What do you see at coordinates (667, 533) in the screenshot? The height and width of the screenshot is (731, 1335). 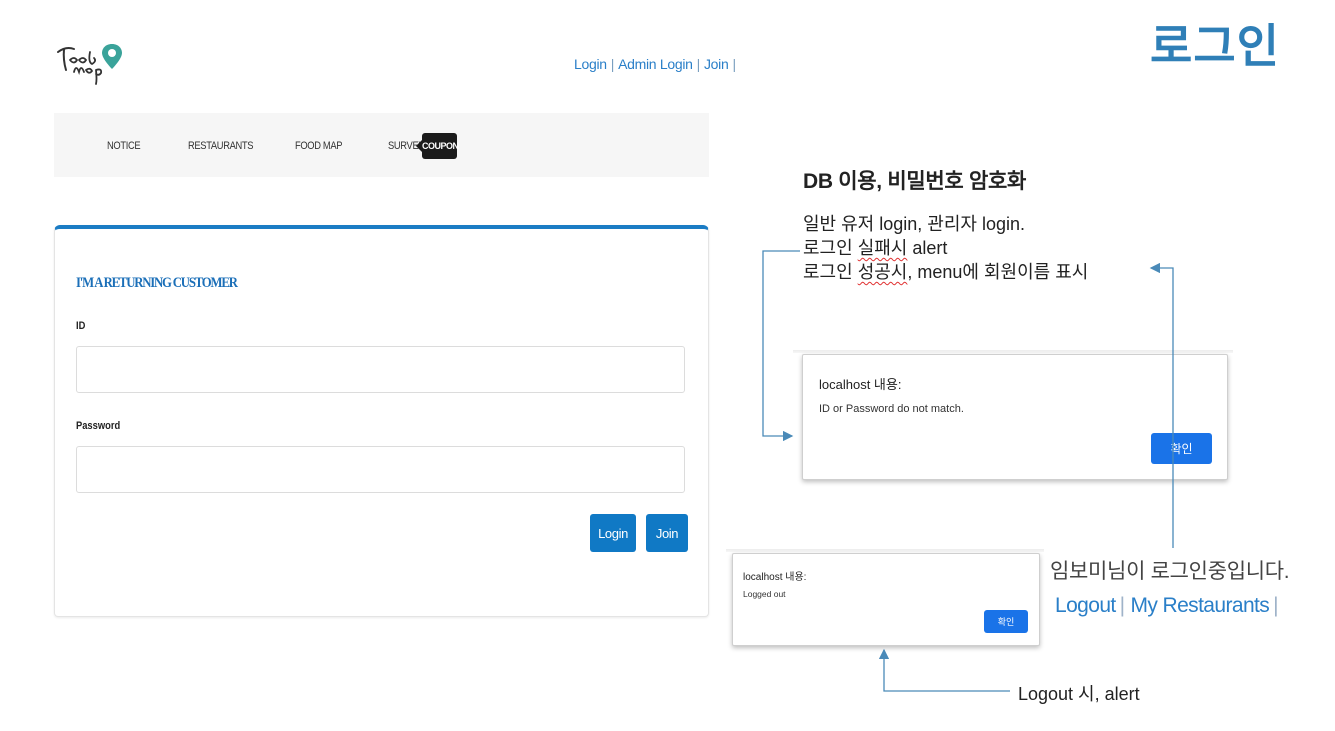 I see `join-button: Join` at bounding box center [667, 533].